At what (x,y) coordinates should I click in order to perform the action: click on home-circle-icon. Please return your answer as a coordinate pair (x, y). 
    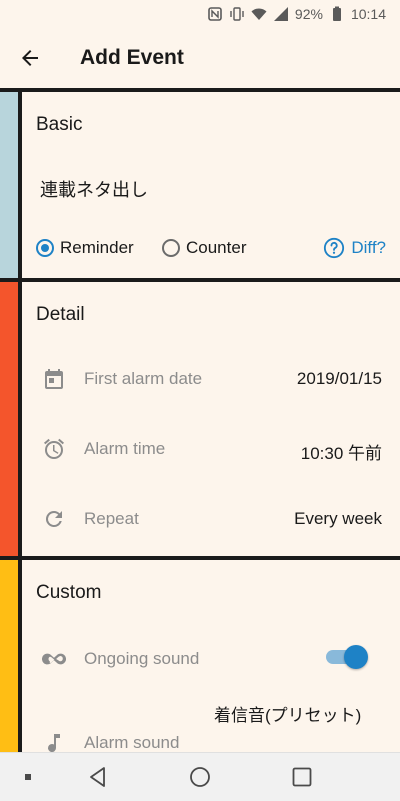
    Looking at the image, I should click on (200, 777).